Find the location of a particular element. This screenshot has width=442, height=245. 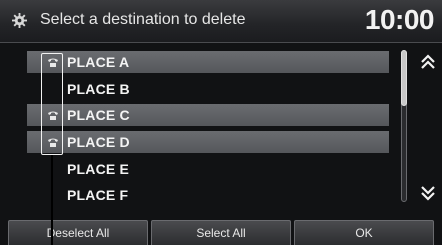

double-chevron-up-icon is located at coordinates (428, 61).